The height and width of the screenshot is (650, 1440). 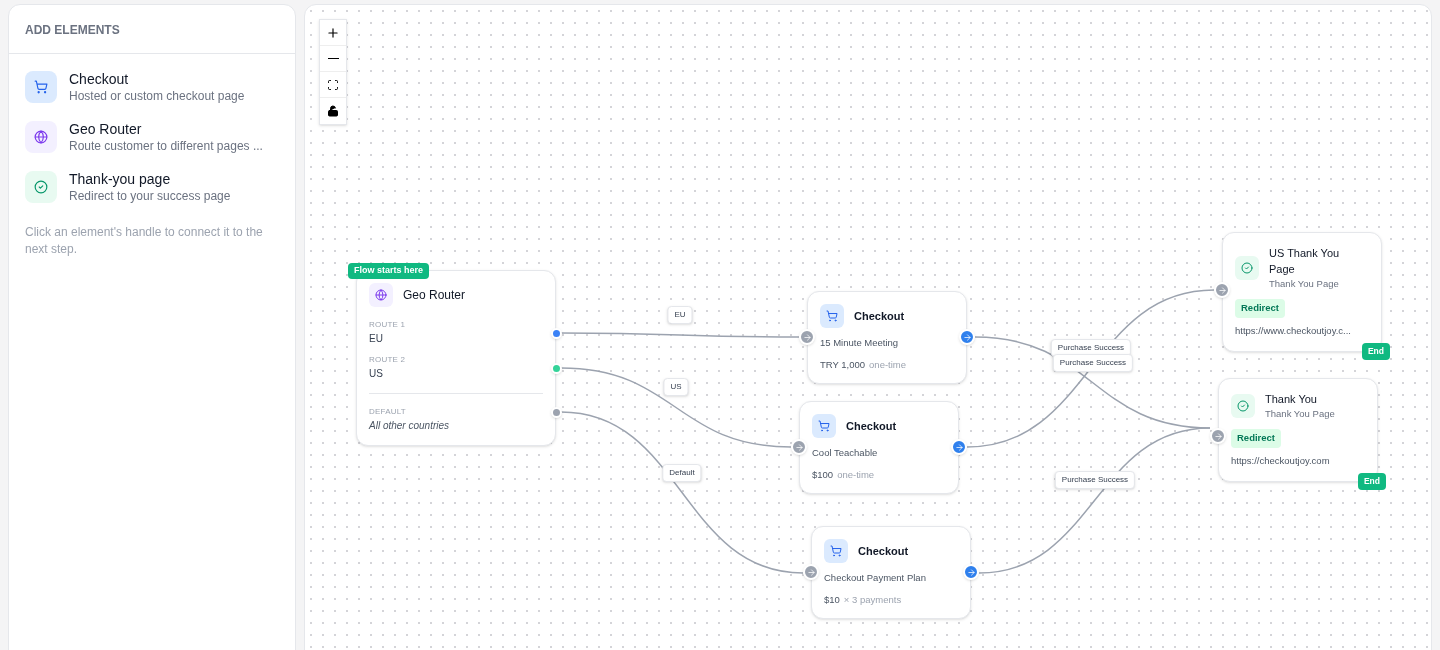 I want to click on element-item: Checkout Hosted or custom checkout page, so click(x=152, y=87).